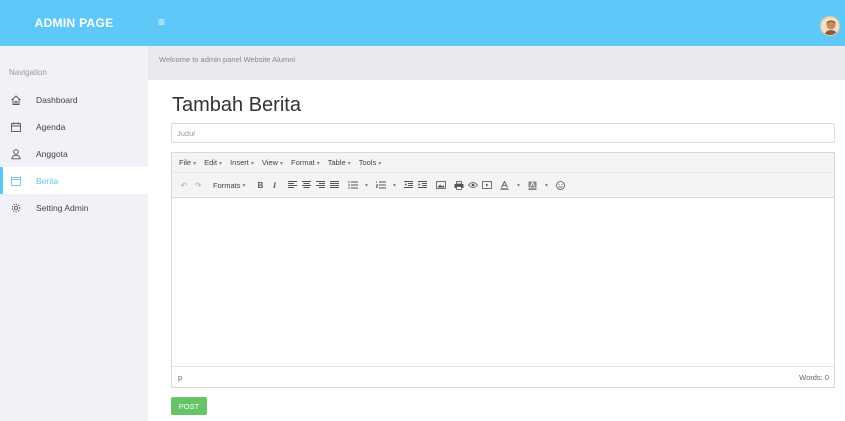 The height and width of the screenshot is (421, 845). Describe the element at coordinates (561, 185) in the screenshot. I see `emoticon-icon` at that location.